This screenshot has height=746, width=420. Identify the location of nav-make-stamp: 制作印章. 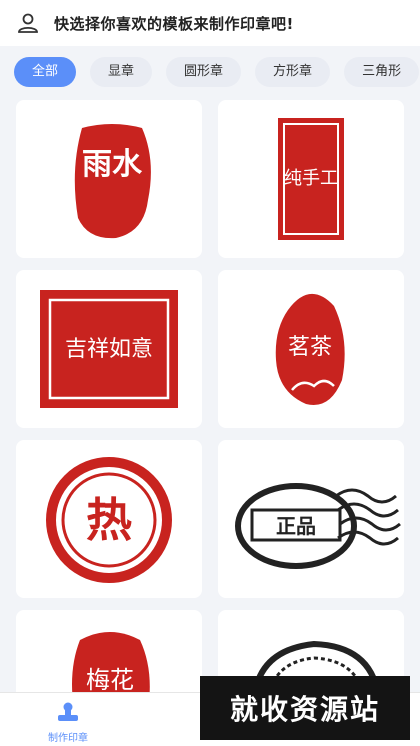
(68, 723).